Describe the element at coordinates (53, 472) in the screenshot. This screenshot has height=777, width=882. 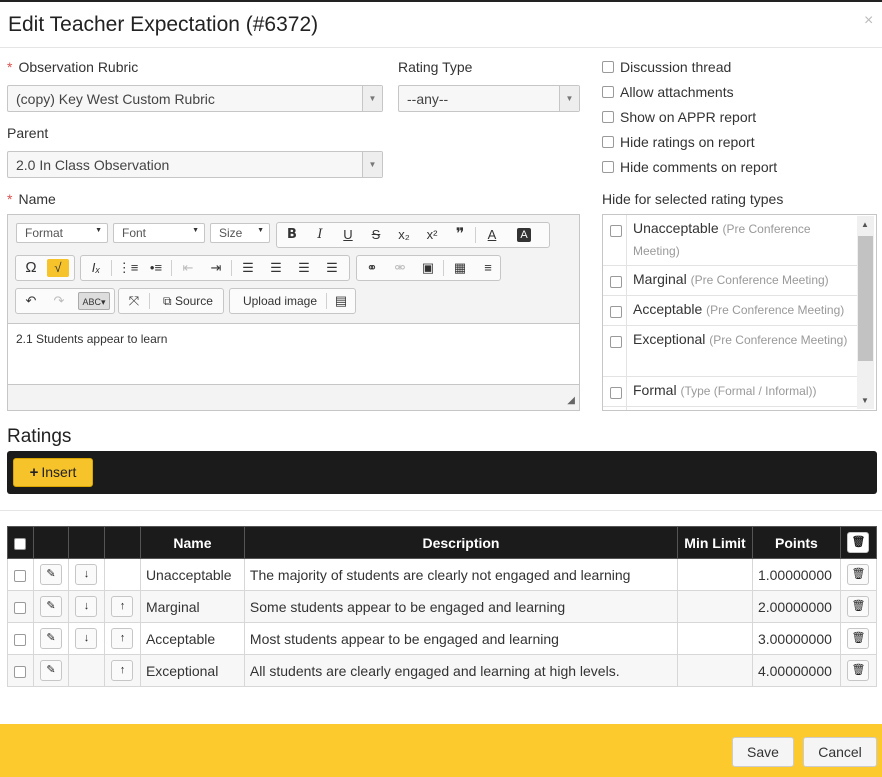
I see `insert-button: + Insert` at that location.